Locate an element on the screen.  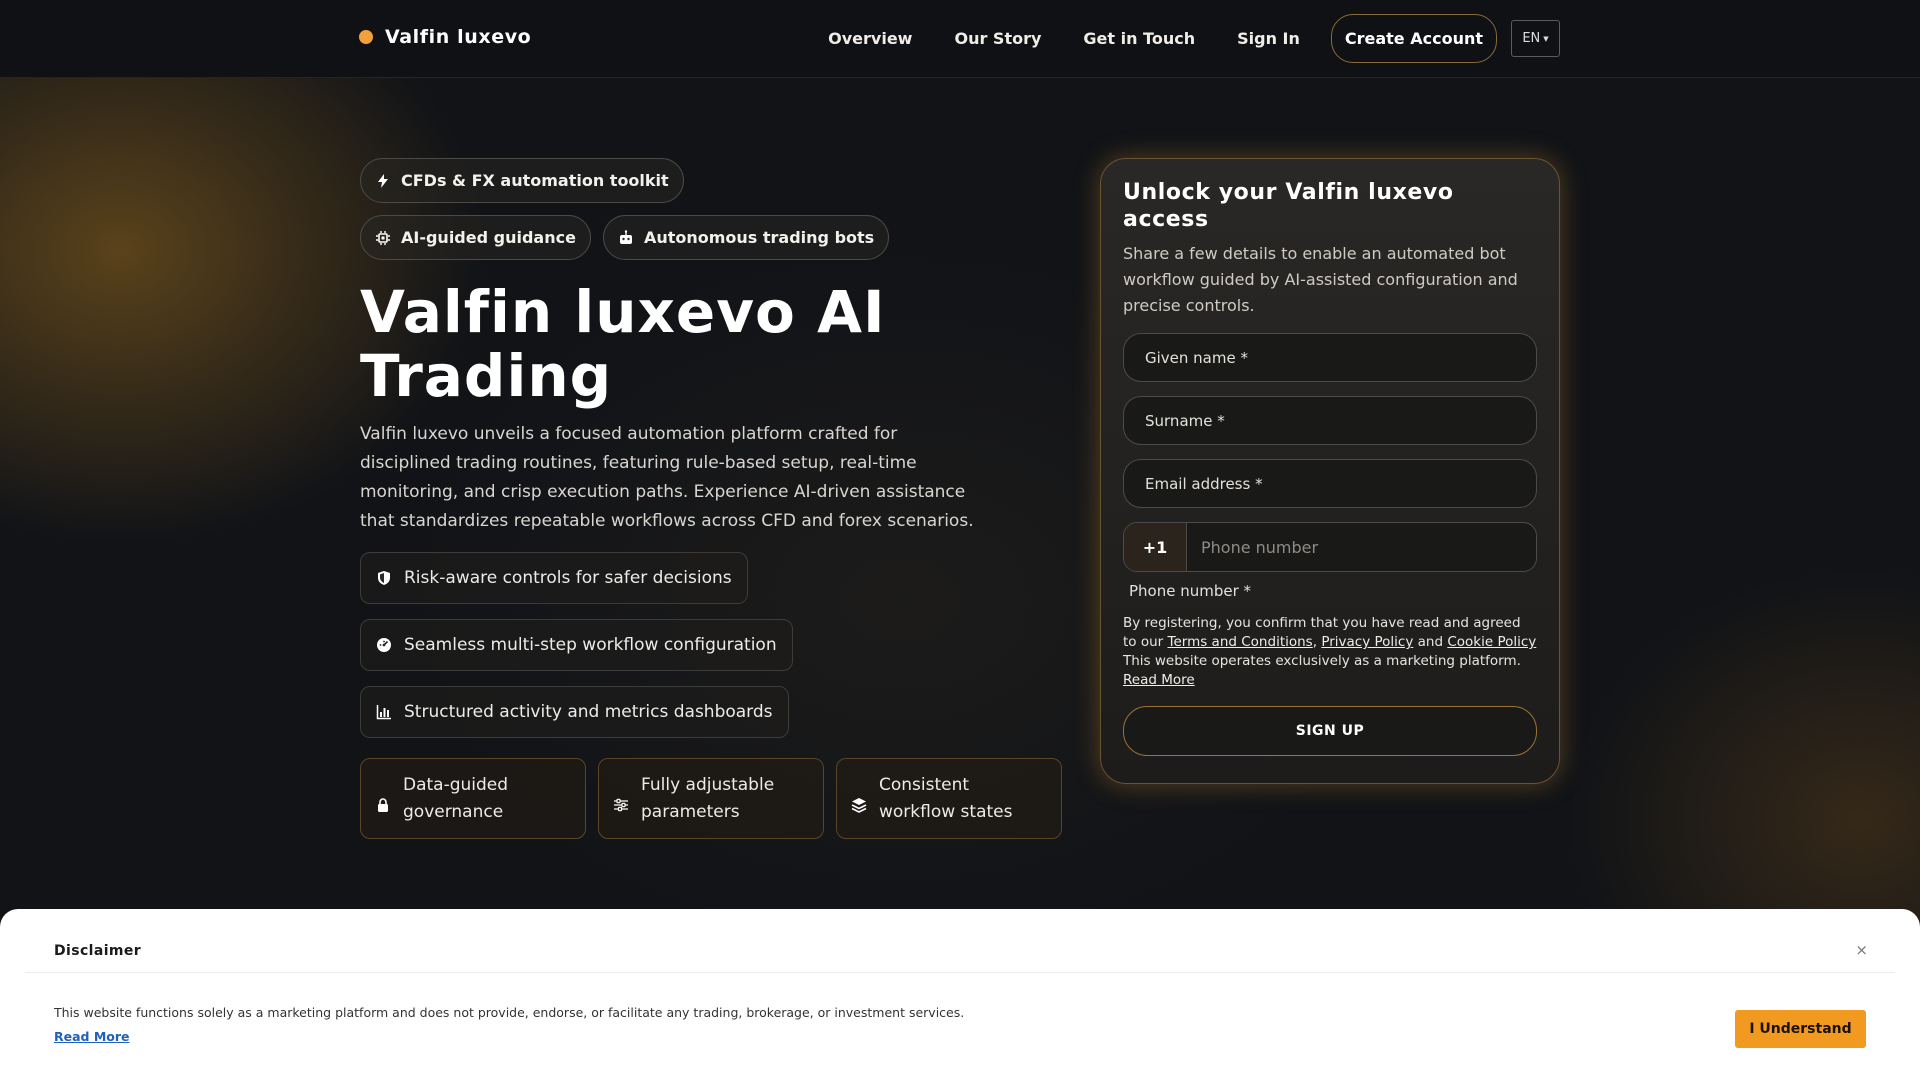
phone-label: Phone number * is located at coordinates (1190, 591).